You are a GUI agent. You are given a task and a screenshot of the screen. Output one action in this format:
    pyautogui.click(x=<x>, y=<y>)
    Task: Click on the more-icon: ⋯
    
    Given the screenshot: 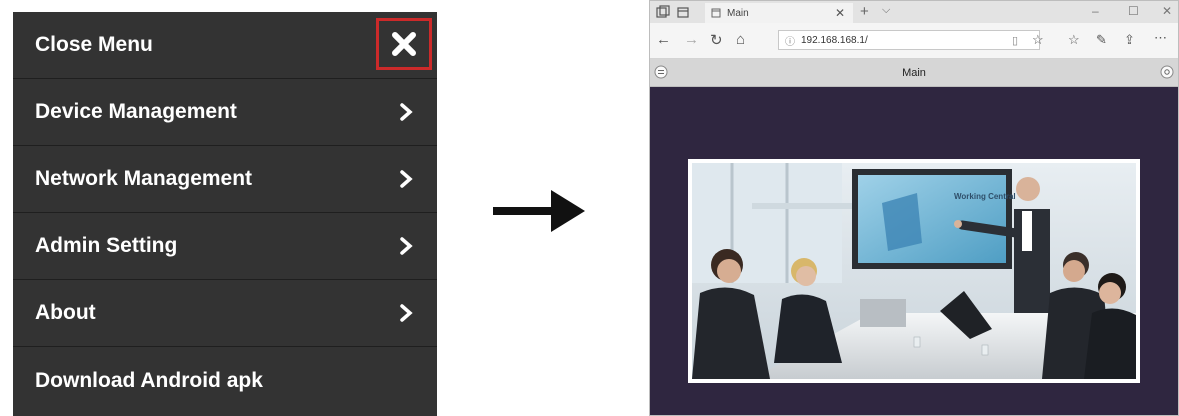 What is the action you would take?
    pyautogui.click(x=1160, y=38)
    